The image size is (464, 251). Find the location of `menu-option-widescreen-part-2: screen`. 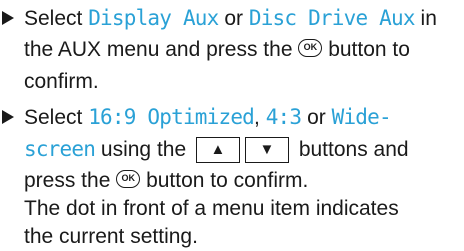

menu-option-widescreen-part-2: screen is located at coordinates (60, 149).